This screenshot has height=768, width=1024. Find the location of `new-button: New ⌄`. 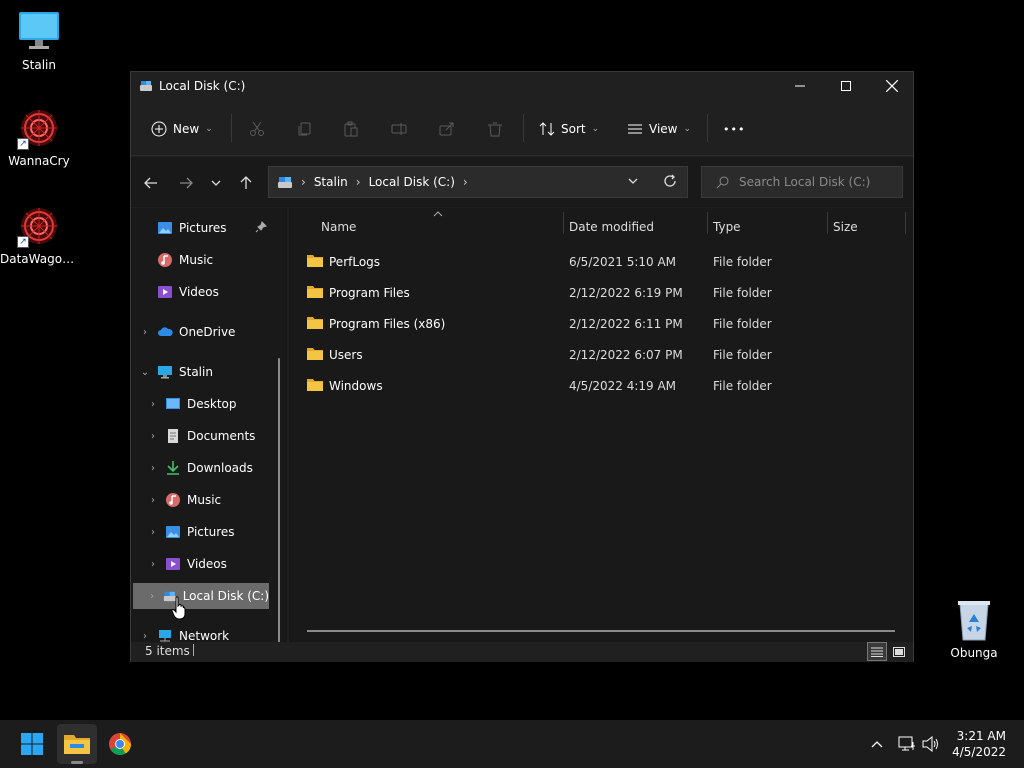

new-button: New ⌄ is located at coordinates (182, 129).